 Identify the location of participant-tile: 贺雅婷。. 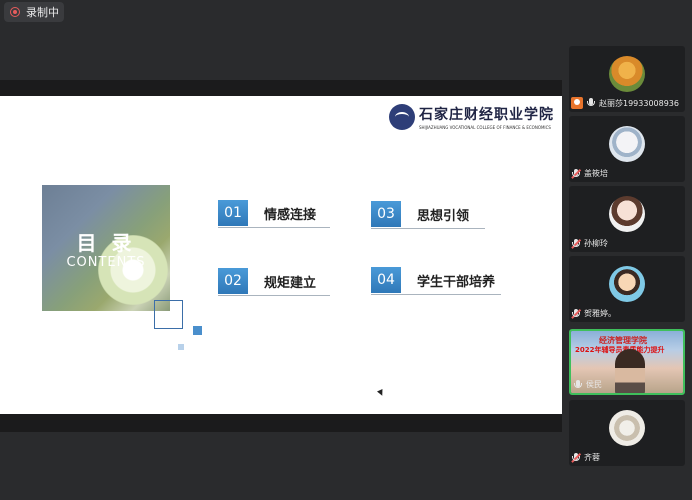
(627, 289).